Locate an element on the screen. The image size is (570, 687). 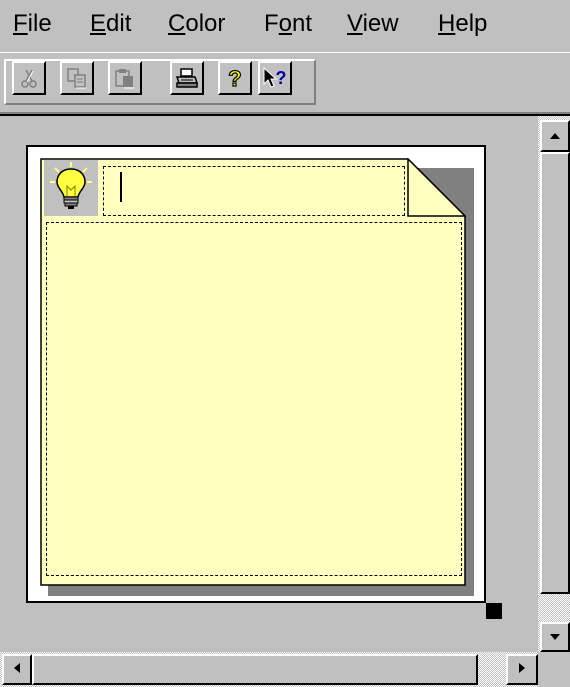
print-icon is located at coordinates (187, 78).